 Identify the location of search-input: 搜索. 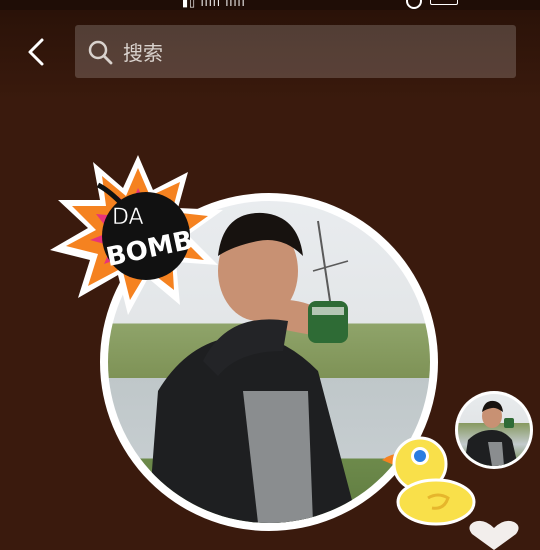
(295, 51).